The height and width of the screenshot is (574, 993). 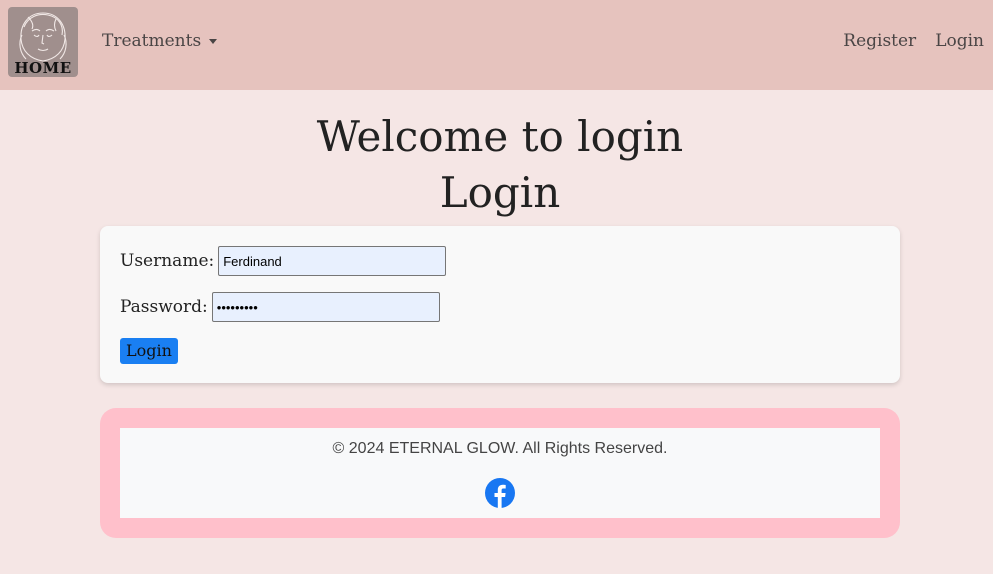 I want to click on register-link: Register, so click(x=879, y=41).